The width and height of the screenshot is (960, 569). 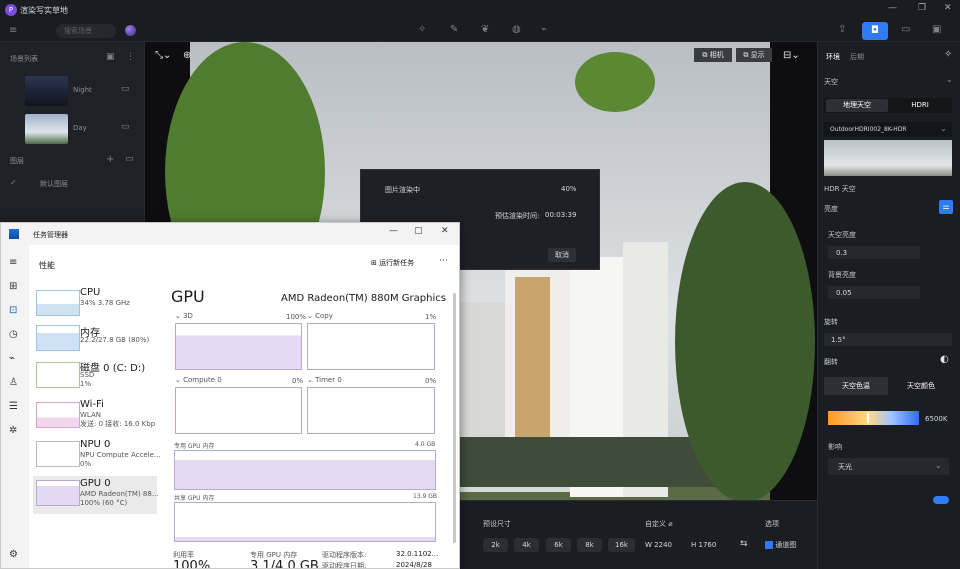 I want to click on tm-section-title: 性能, so click(x=47, y=265).